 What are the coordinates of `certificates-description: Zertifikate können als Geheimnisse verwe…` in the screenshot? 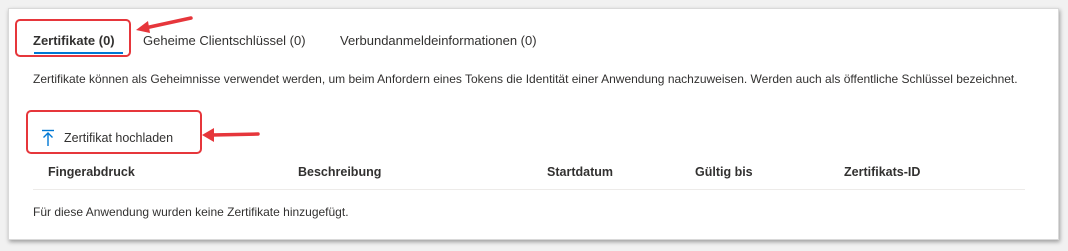 It's located at (525, 79).